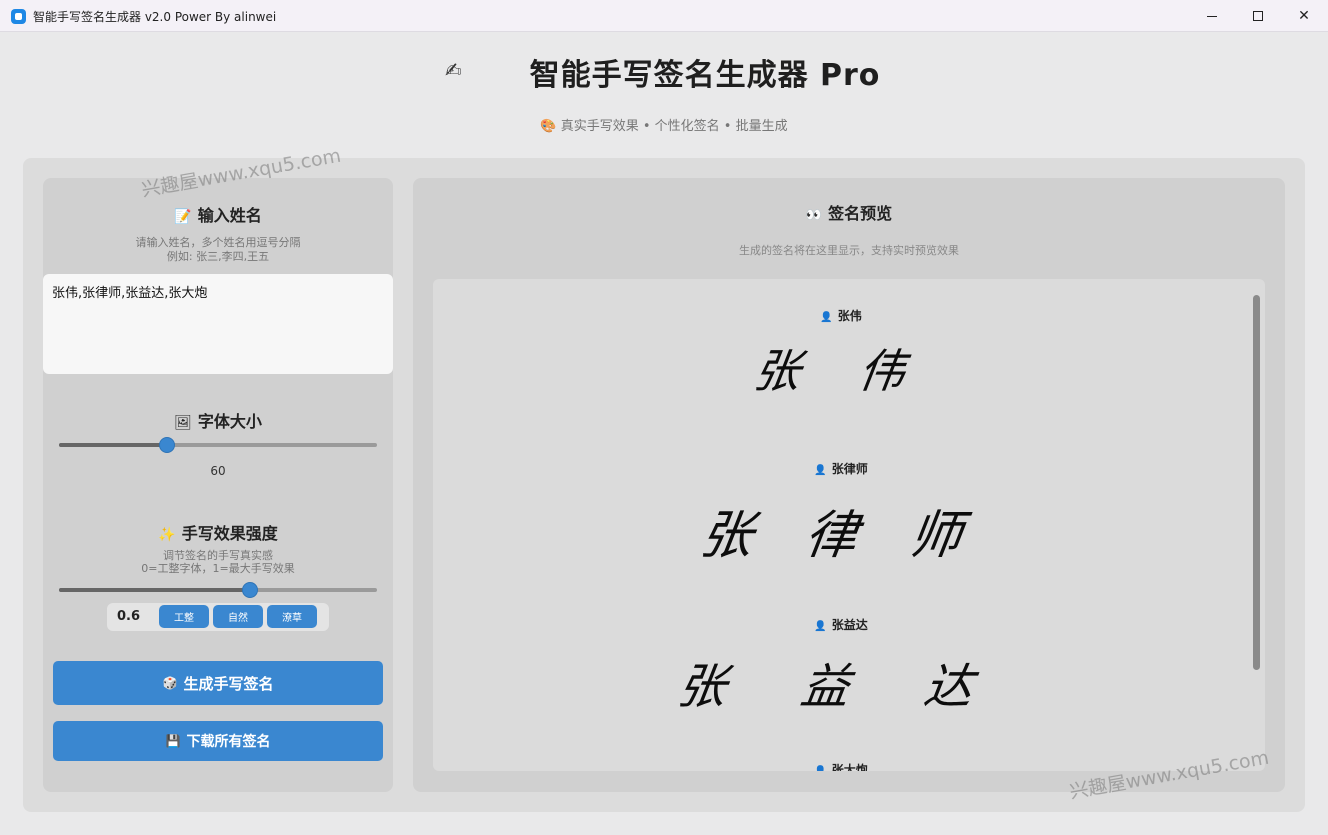  Describe the element at coordinates (129, 616) in the screenshot. I see `intensity-value: 0.6` at that location.